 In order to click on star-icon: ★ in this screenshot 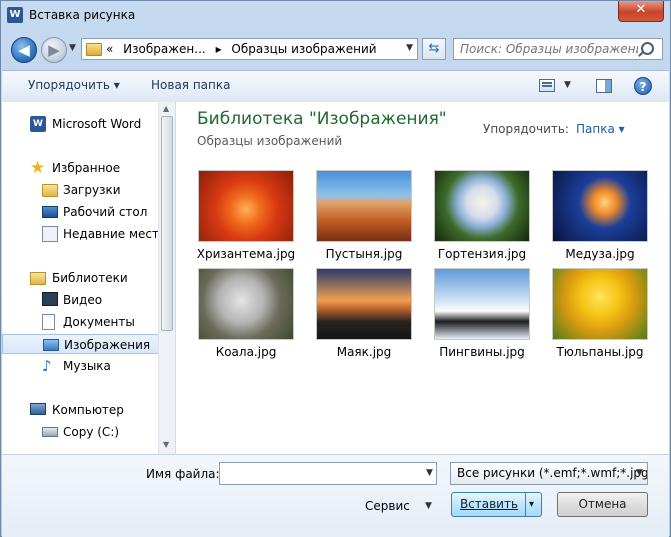, I will do `click(38, 168)`.